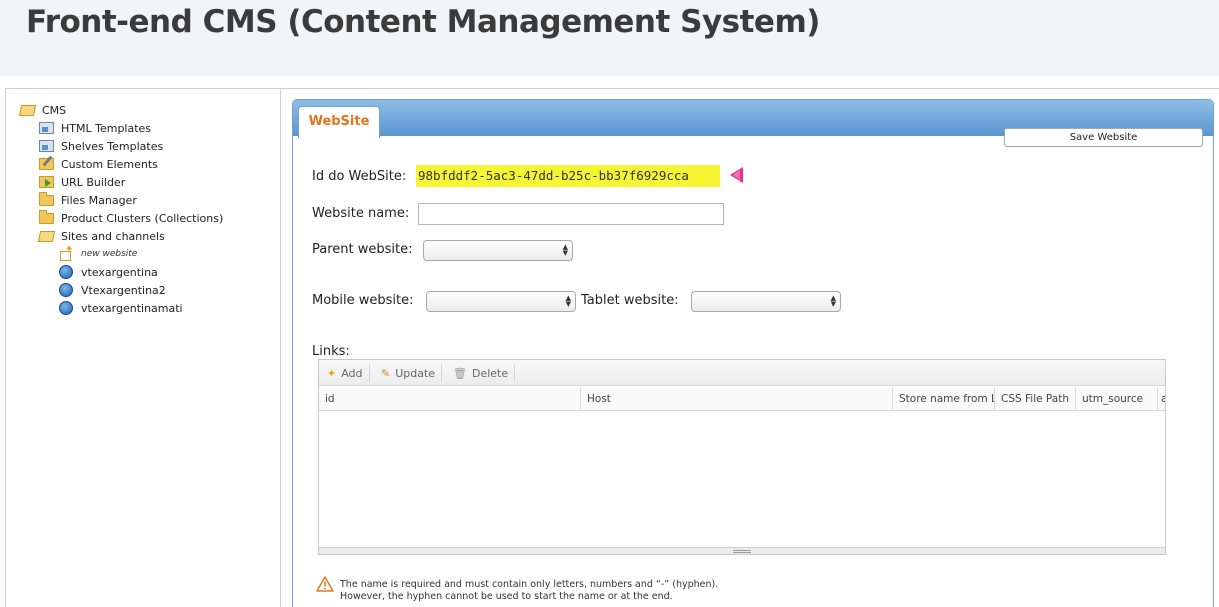 This screenshot has width=1219, height=607. I want to click on column-header-utm-source: utm_source, so click(1117, 399).